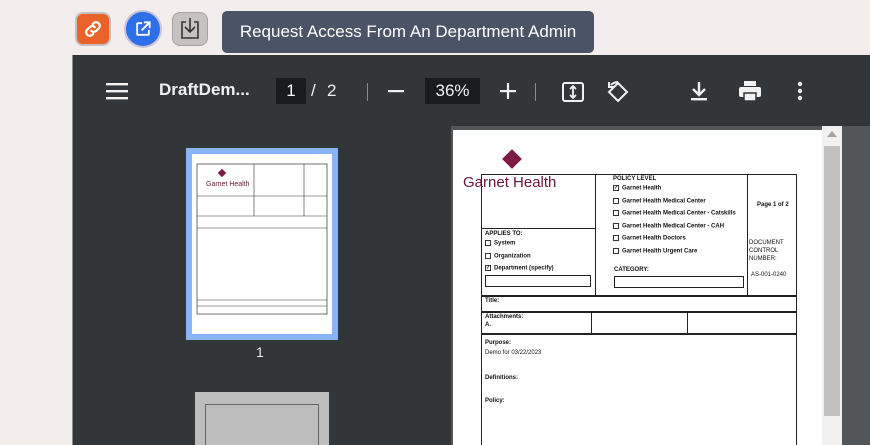  I want to click on title-label: Title:, so click(492, 301).